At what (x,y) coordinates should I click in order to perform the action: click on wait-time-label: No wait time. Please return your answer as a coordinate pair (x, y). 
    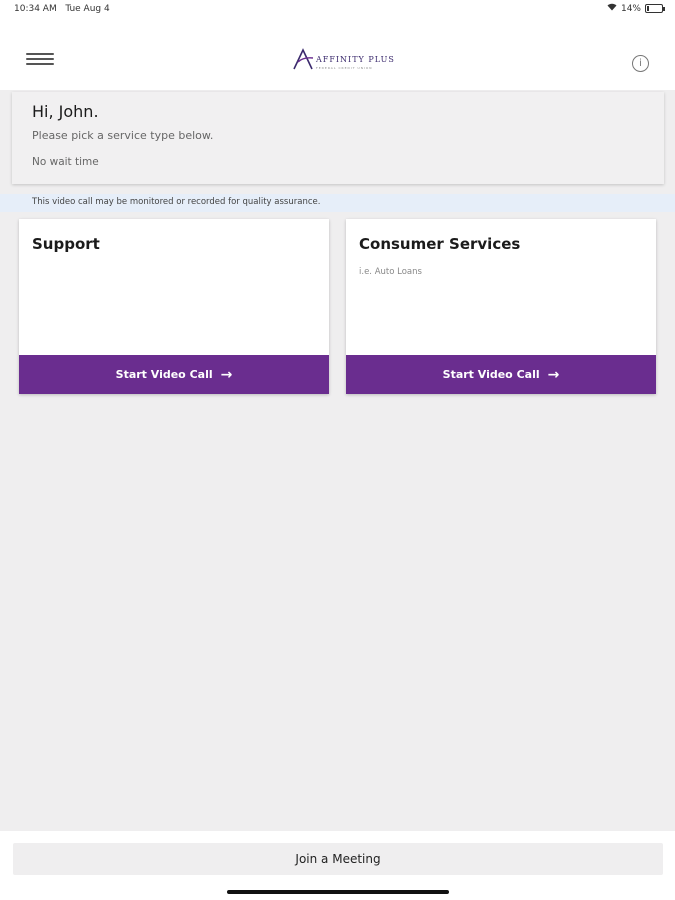
    Looking at the image, I should click on (65, 162).